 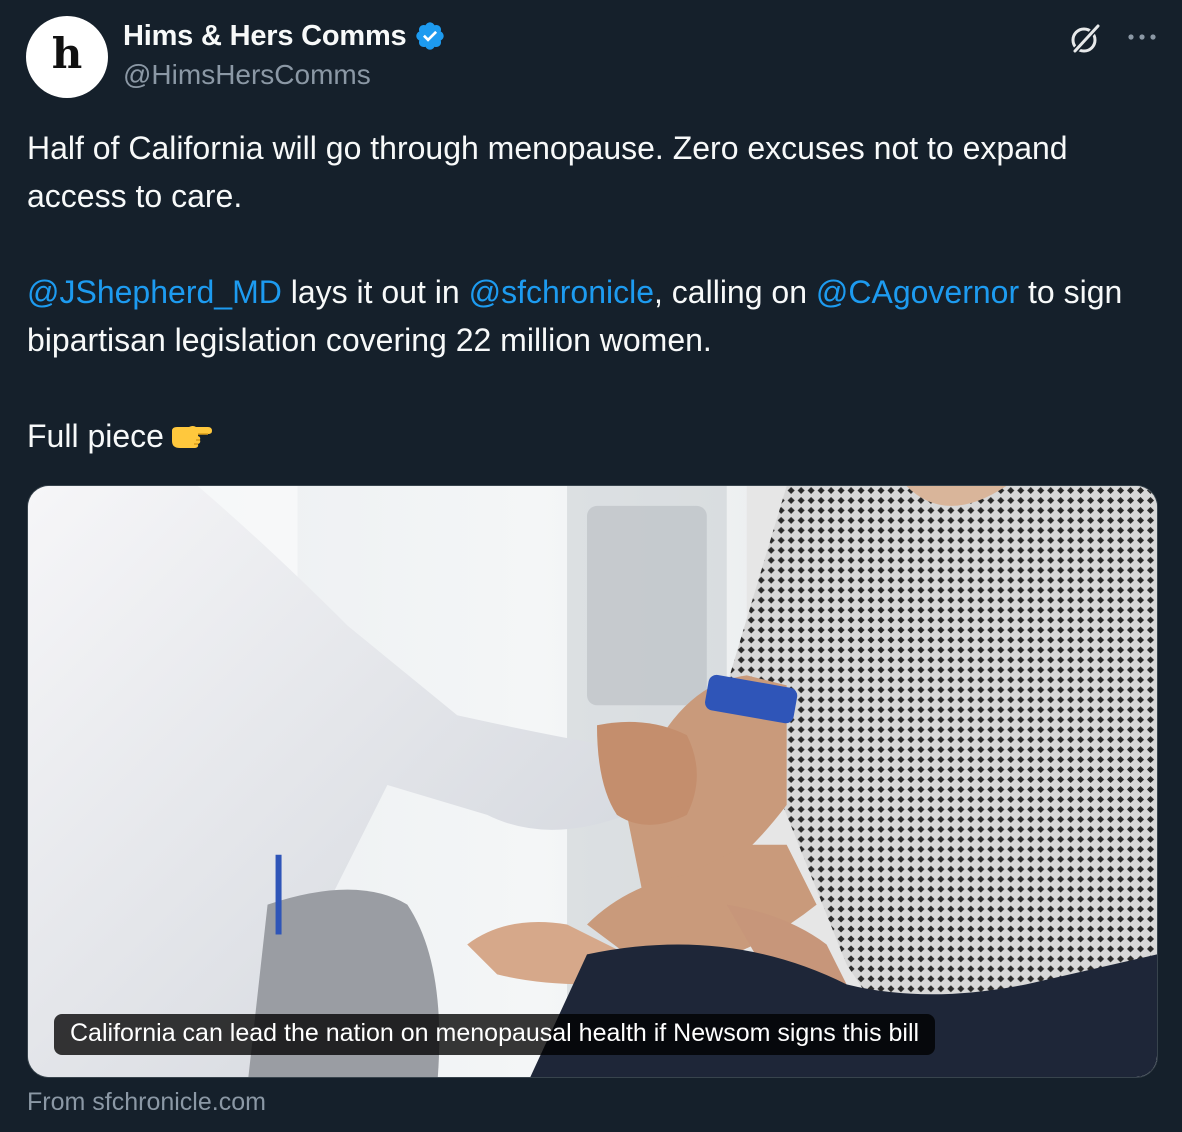 I want to click on card-source: From sfchronicle.com, so click(x=146, y=1102).